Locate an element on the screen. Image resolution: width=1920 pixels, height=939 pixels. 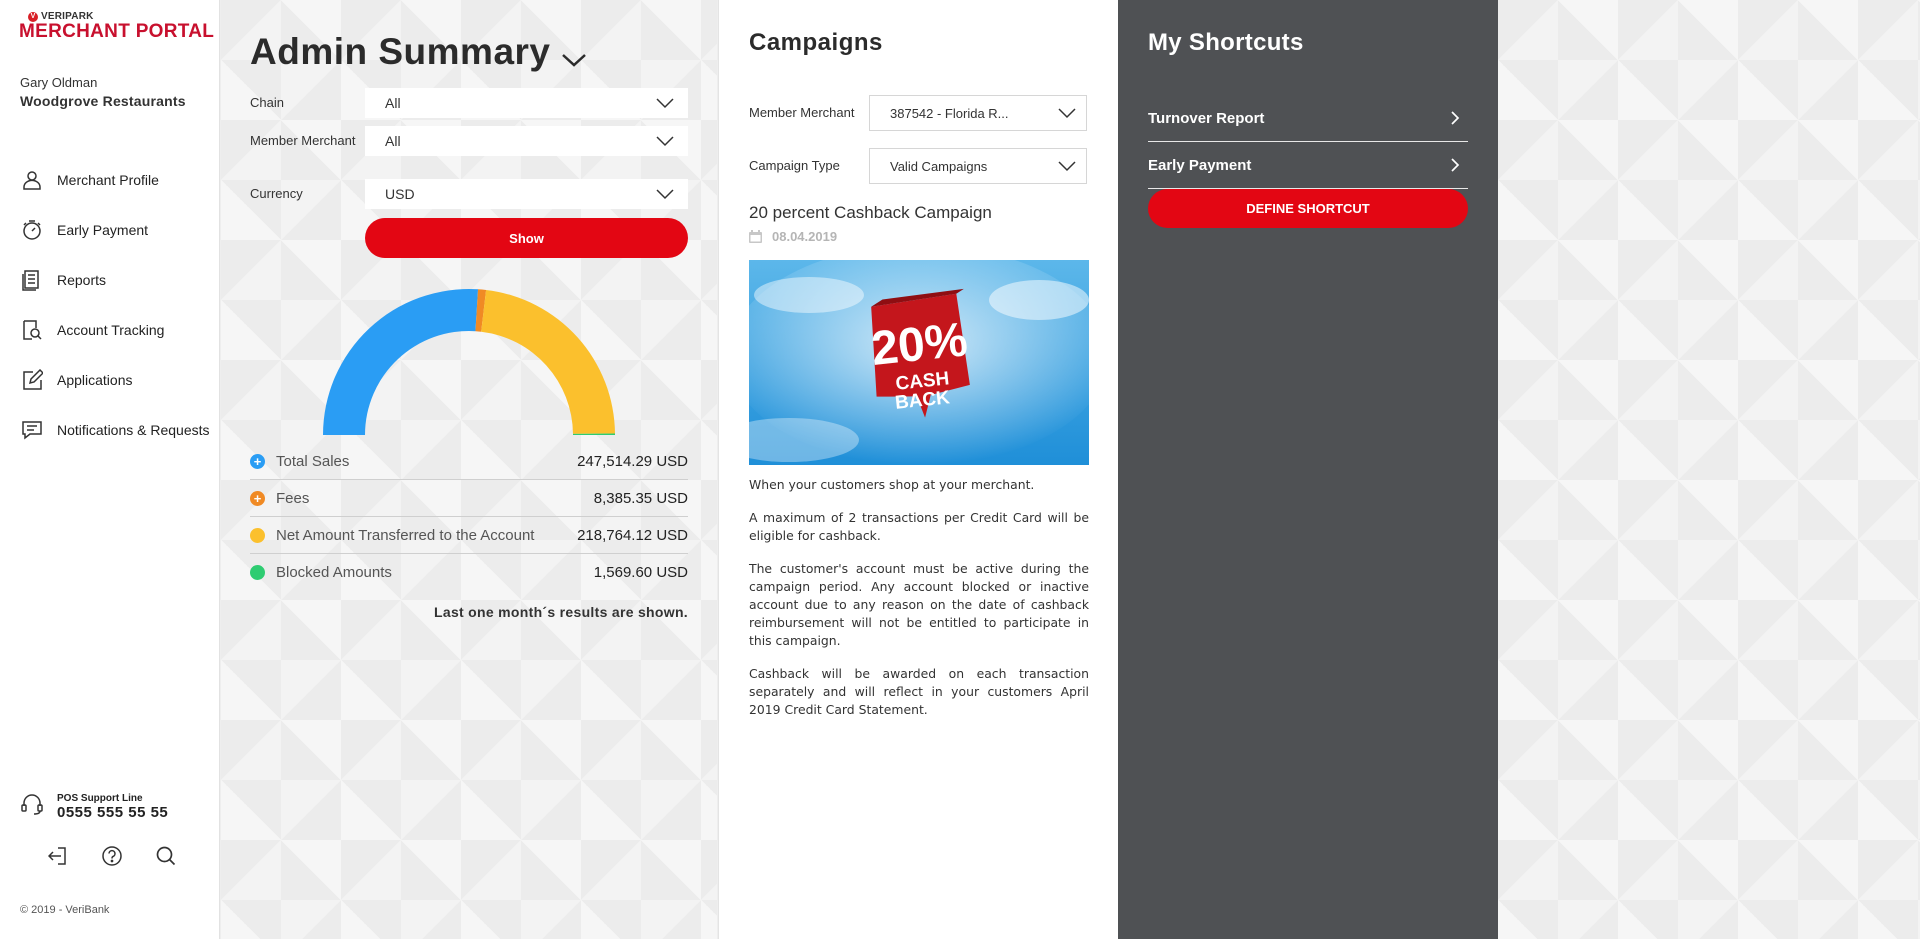
copyright: © 2019 - VeriBank is located at coordinates (65, 910).